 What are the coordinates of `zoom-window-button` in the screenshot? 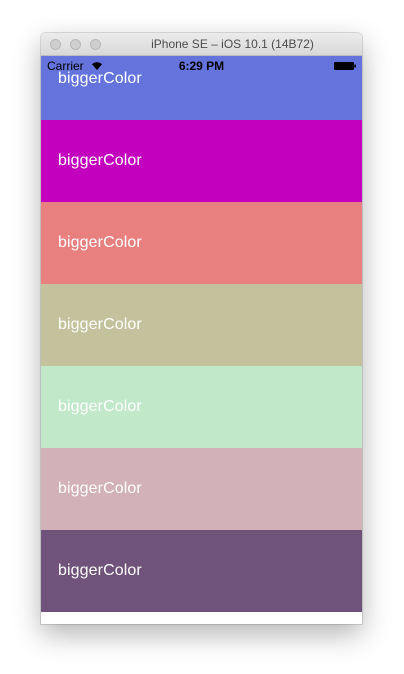 It's located at (95, 44).